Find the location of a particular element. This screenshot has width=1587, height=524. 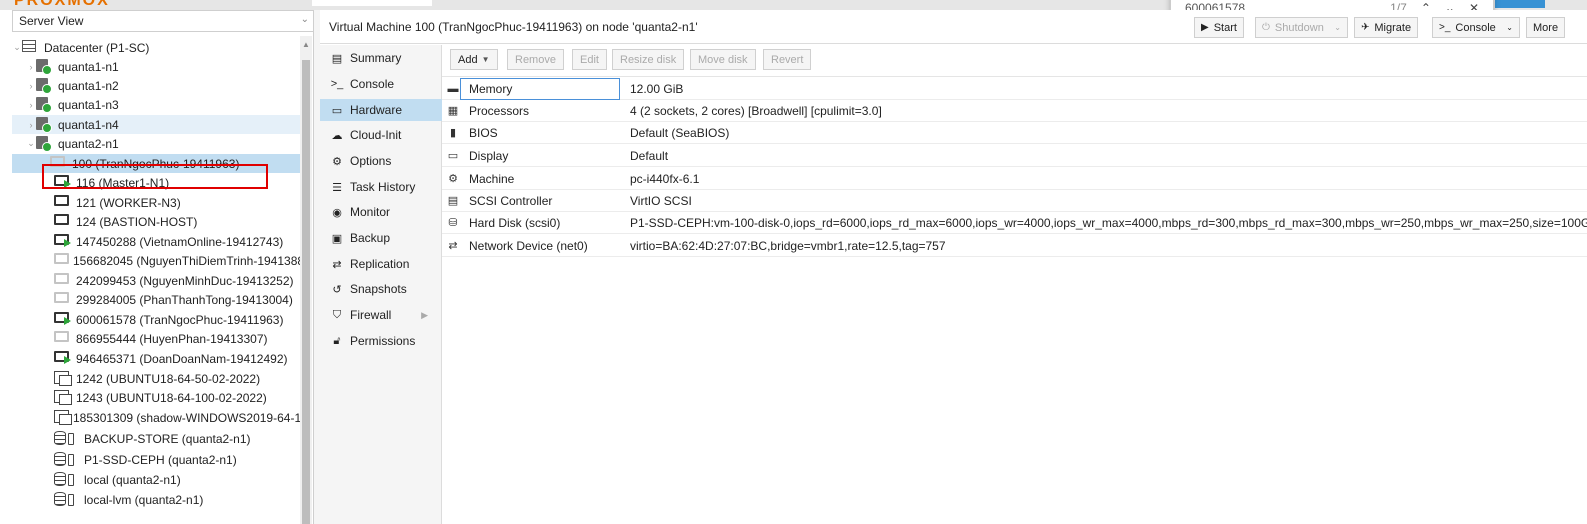

tree-item-label: 242099453 (NguyenMinhDuc-19413252) is located at coordinates (185, 280).